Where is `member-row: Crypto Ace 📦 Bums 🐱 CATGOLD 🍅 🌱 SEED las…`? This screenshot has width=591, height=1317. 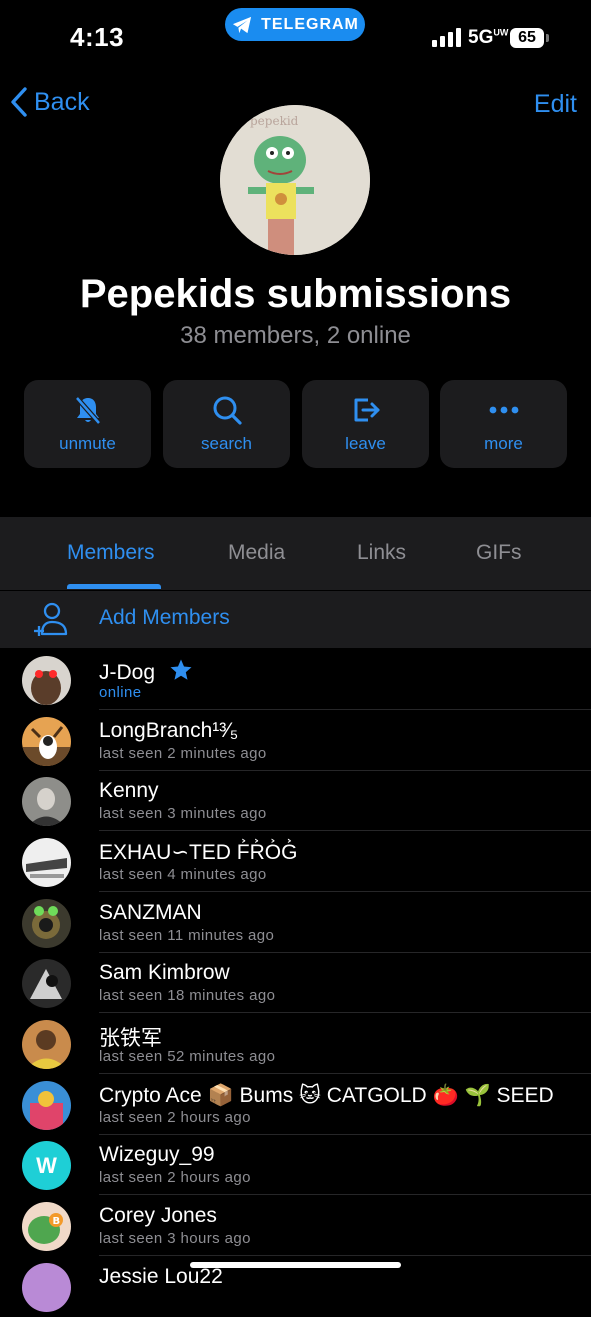 member-row: Crypto Ace 📦 Bums 🐱 CATGOLD 🍅 🌱 SEED las… is located at coordinates (295, 1104).